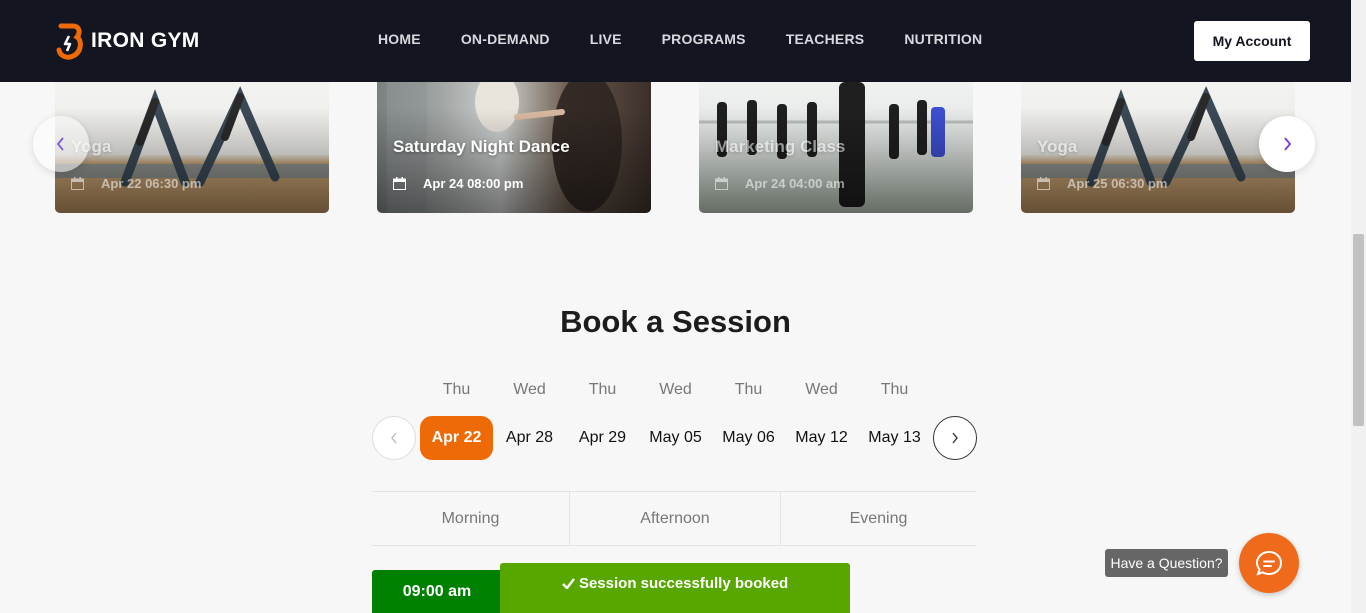 The image size is (1366, 613). What do you see at coordinates (795, 183) in the screenshot?
I see `class-date: Apr 24 04:00 am` at bounding box center [795, 183].